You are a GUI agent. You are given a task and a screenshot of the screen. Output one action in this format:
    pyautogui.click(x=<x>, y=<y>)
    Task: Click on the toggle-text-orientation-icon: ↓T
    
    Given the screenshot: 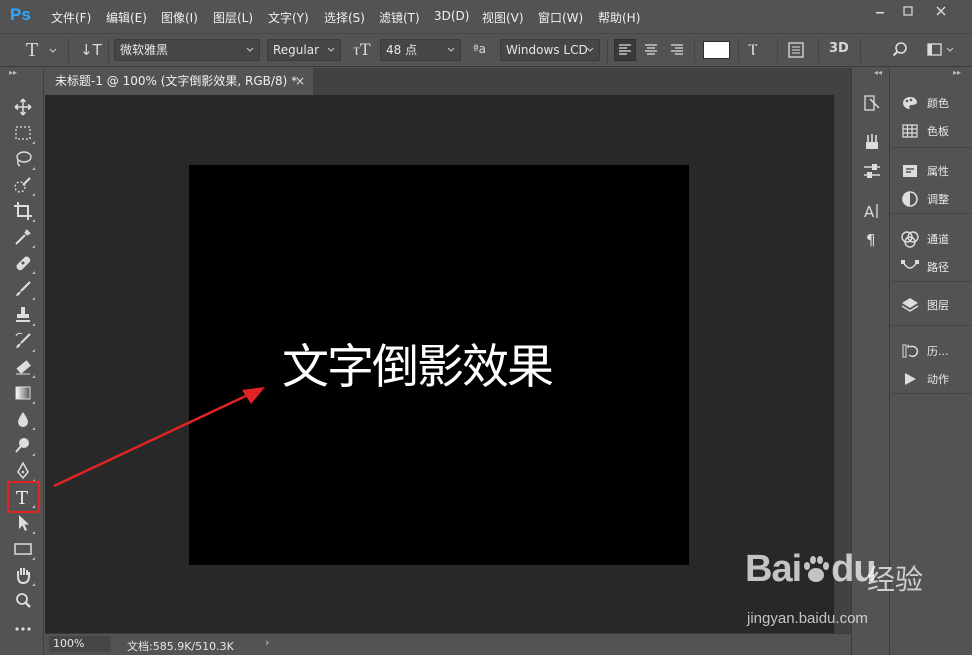 What is the action you would take?
    pyautogui.click(x=91, y=50)
    